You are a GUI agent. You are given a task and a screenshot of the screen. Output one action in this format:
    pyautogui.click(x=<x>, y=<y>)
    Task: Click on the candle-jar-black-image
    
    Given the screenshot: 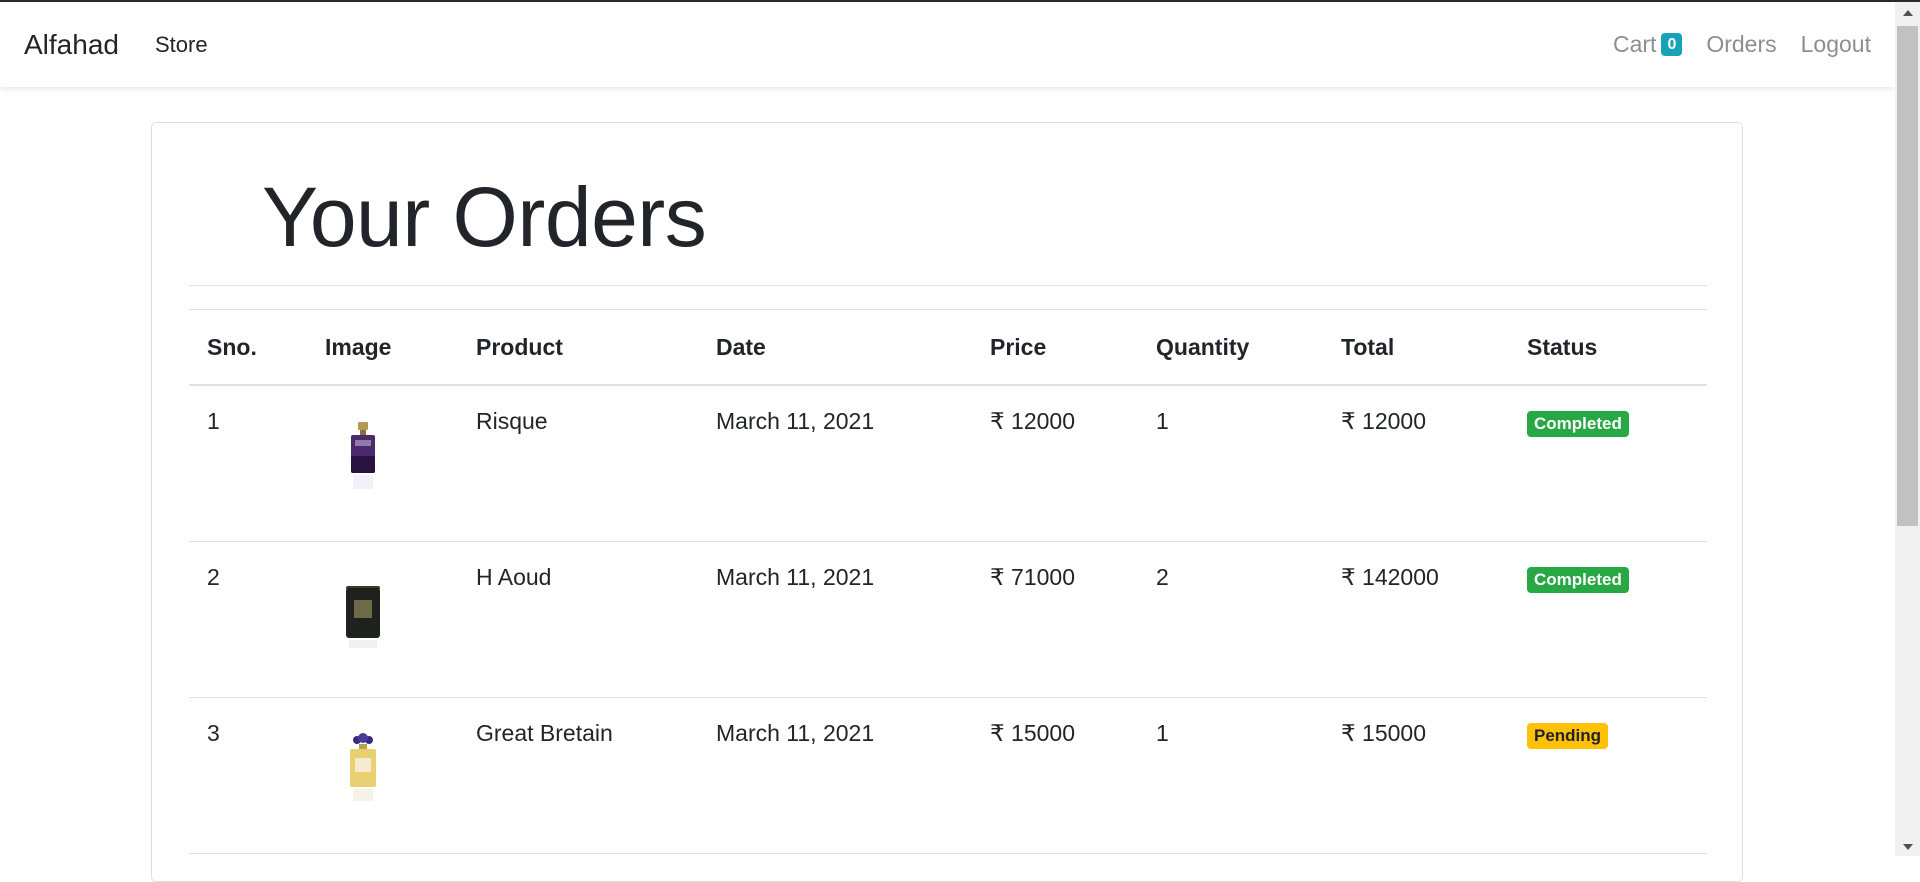 What is the action you would take?
    pyautogui.click(x=363, y=616)
    